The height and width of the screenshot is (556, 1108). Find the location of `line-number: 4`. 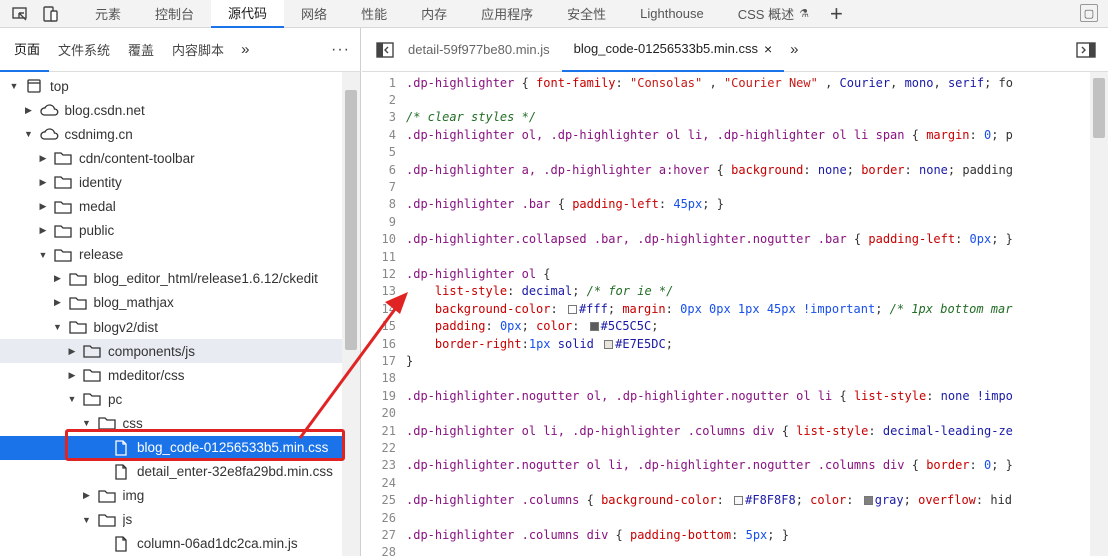

line-number: 4 is located at coordinates (384, 135).